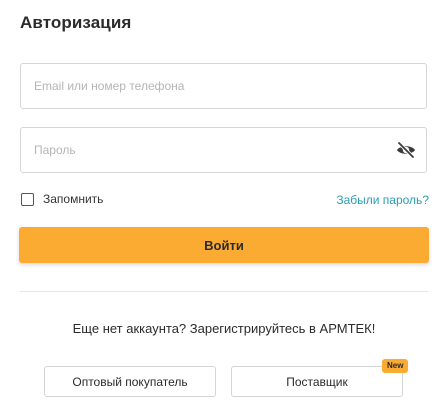  I want to click on remember-me: Запомнить, so click(62, 199).